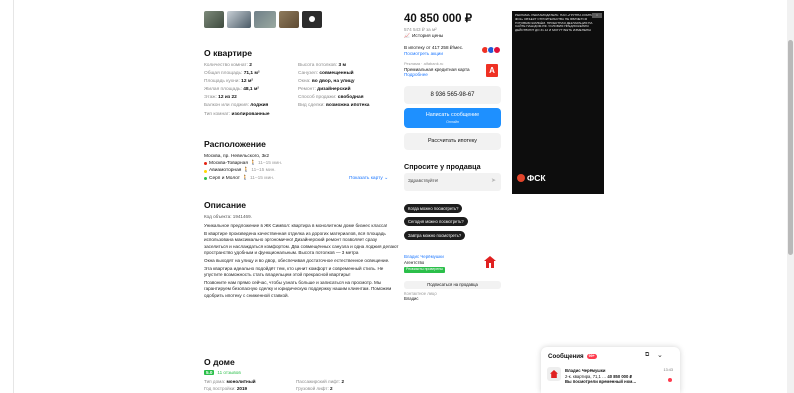 This screenshot has width=794, height=393. Describe the element at coordinates (227, 98) in the screenshot. I see `param-value: 12 из 22` at that location.